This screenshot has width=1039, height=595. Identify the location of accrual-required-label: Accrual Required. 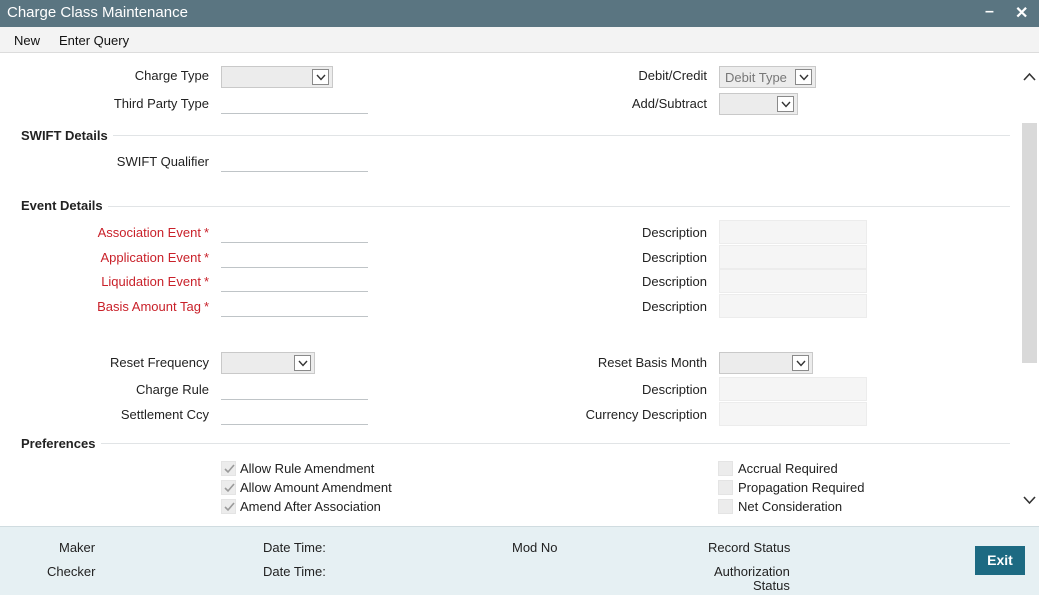
(788, 468).